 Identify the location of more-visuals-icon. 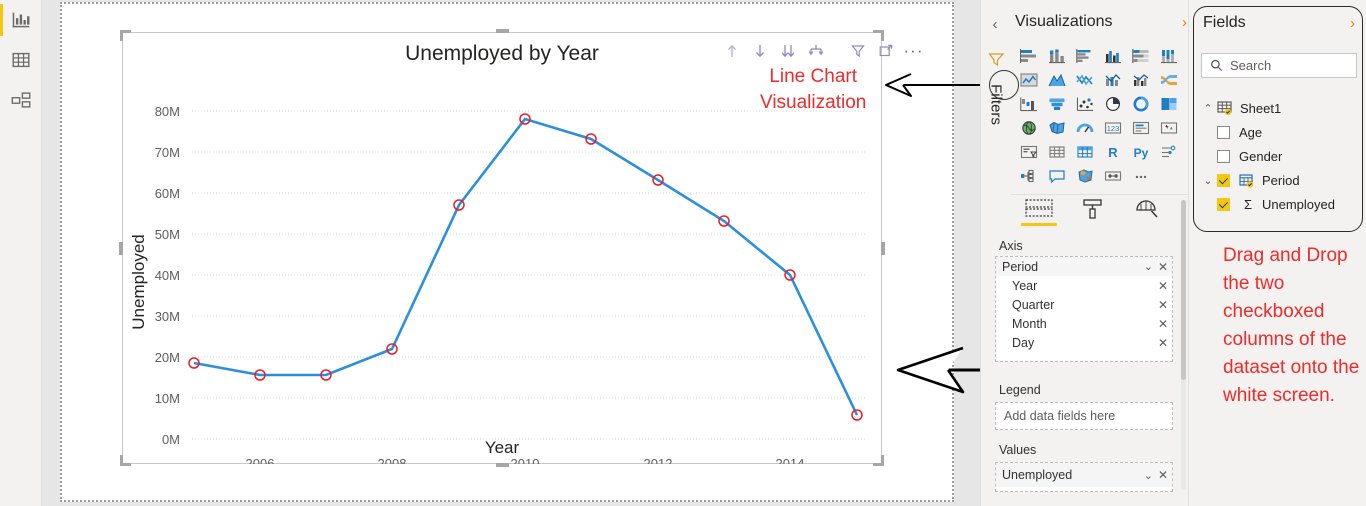
(1141, 176).